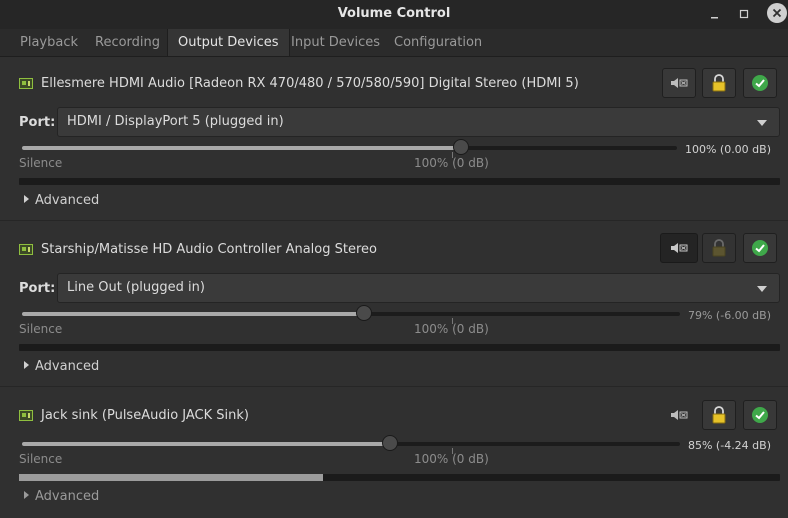  What do you see at coordinates (145, 415) in the screenshot?
I see `device-name: Jack sink (PulseAudio JACK Sink)` at bounding box center [145, 415].